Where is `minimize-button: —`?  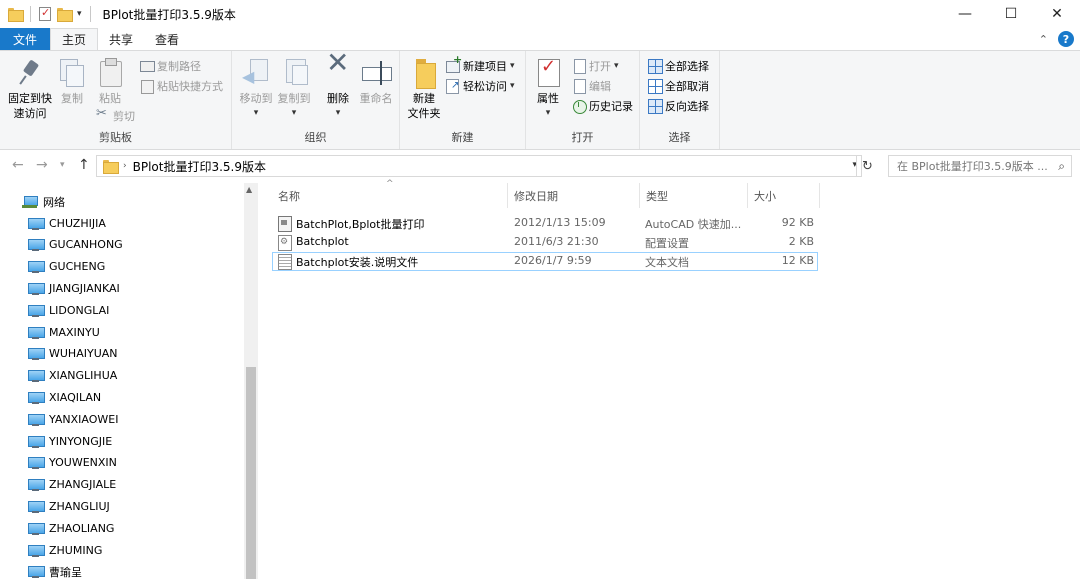
minimize-button: — is located at coordinates (965, 14).